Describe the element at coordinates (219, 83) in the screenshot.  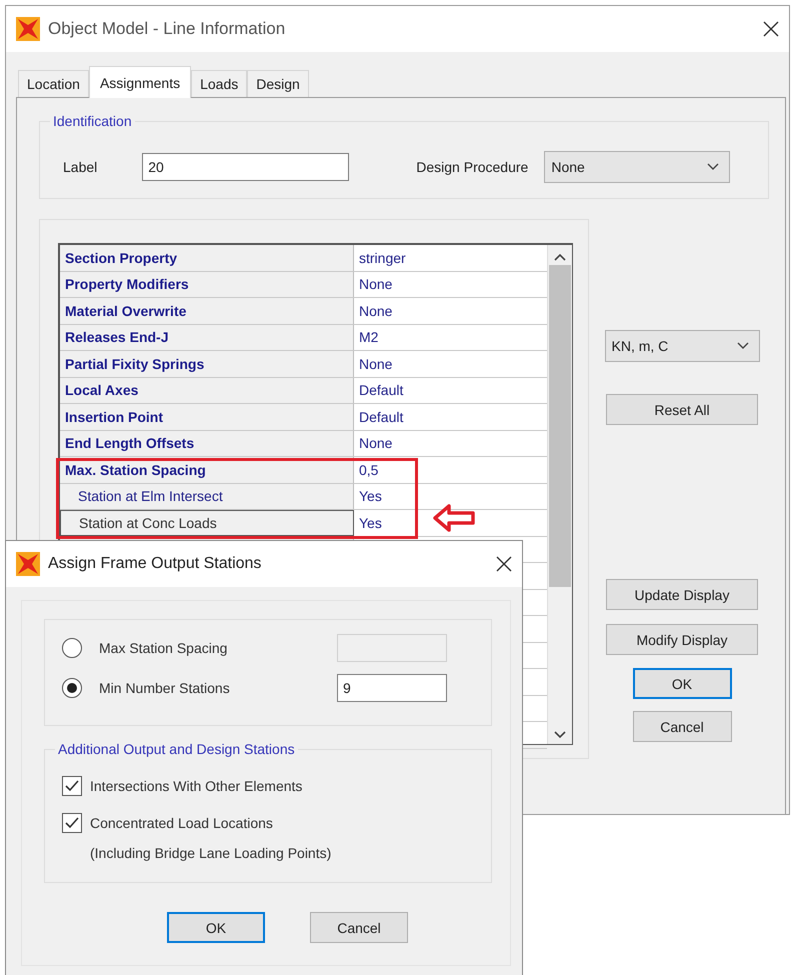
I see `tab: Loads` at that location.